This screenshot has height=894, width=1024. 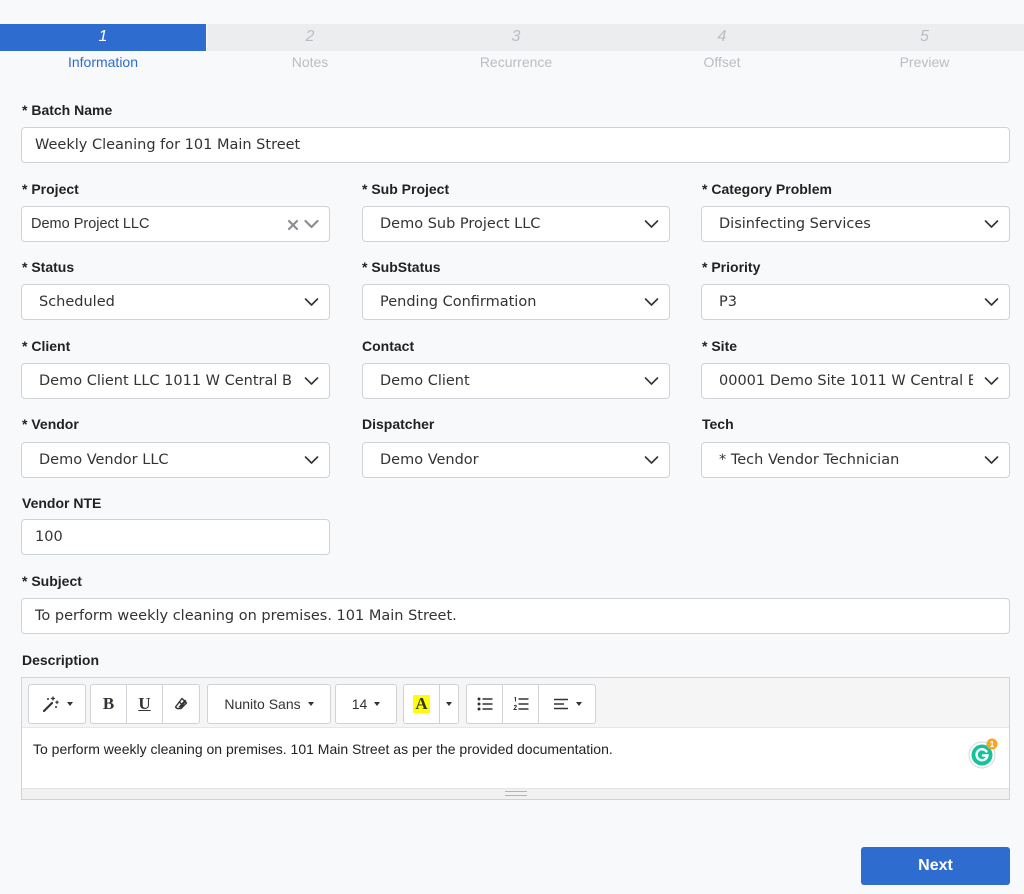 I want to click on eraser-icon, so click(x=181, y=703).